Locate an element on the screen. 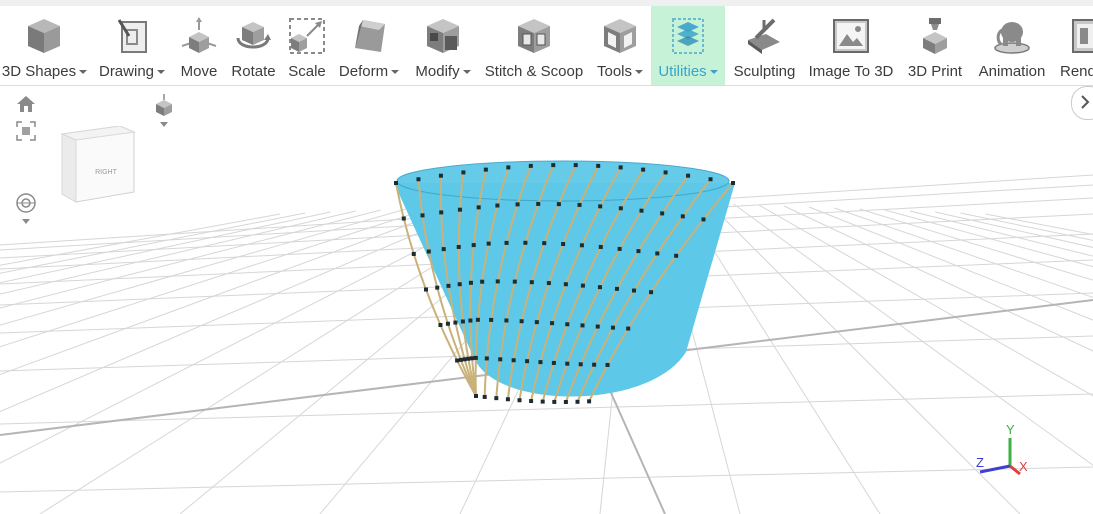 This screenshot has width=1093, height=514. expand-panel-button is located at coordinates (1082, 103).